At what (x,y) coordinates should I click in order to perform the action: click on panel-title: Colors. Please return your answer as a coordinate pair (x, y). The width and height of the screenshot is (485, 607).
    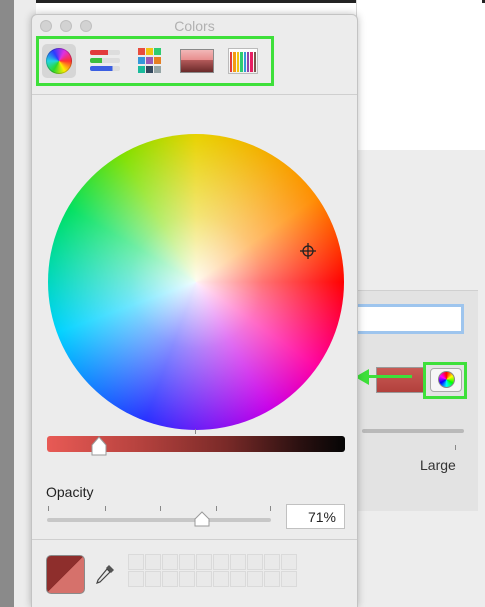
    Looking at the image, I should click on (194, 26).